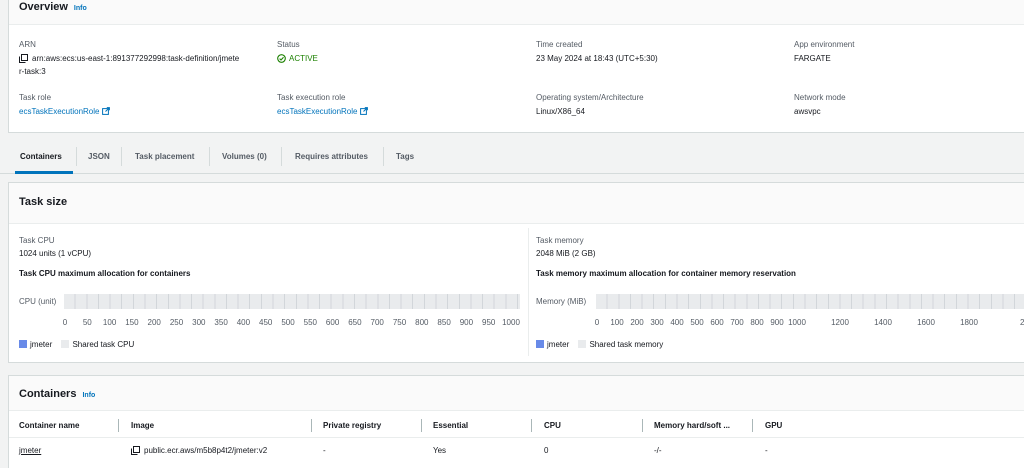 The width and height of the screenshot is (1024, 468). I want to click on cpu-axis-tick: 450, so click(266, 322).